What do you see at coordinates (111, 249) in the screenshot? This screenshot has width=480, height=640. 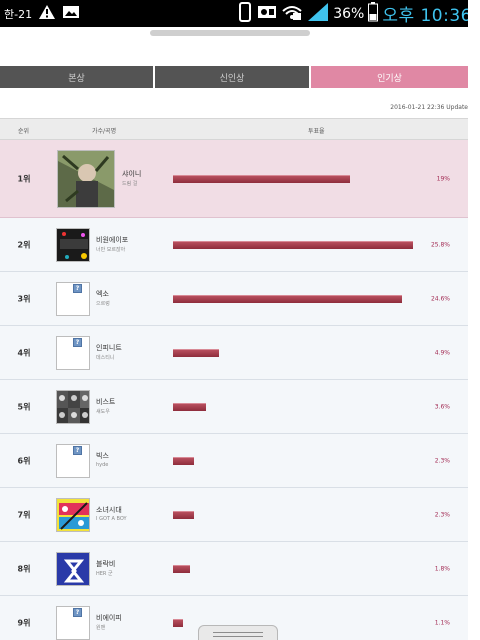 I see `song-title: 너만 모르잖아` at bounding box center [111, 249].